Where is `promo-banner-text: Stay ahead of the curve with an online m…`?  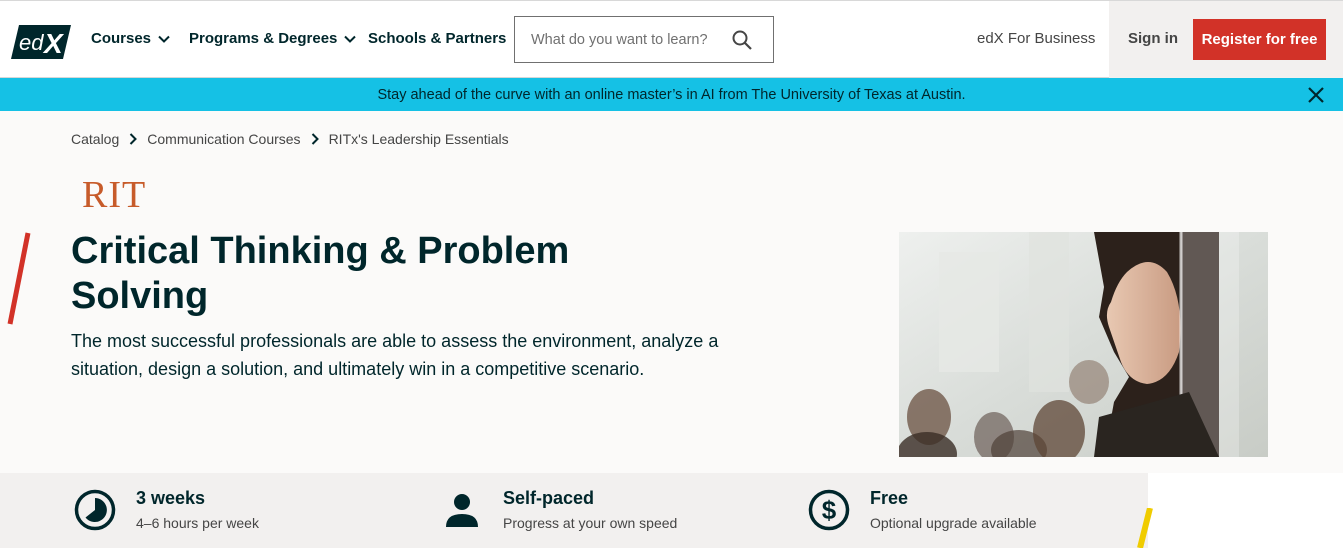
promo-banner-text: Stay ahead of the curve with an online m… is located at coordinates (671, 95).